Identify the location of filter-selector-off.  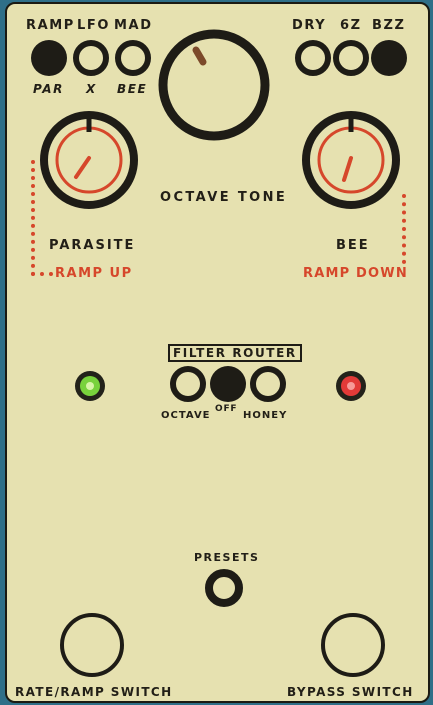
(228, 384).